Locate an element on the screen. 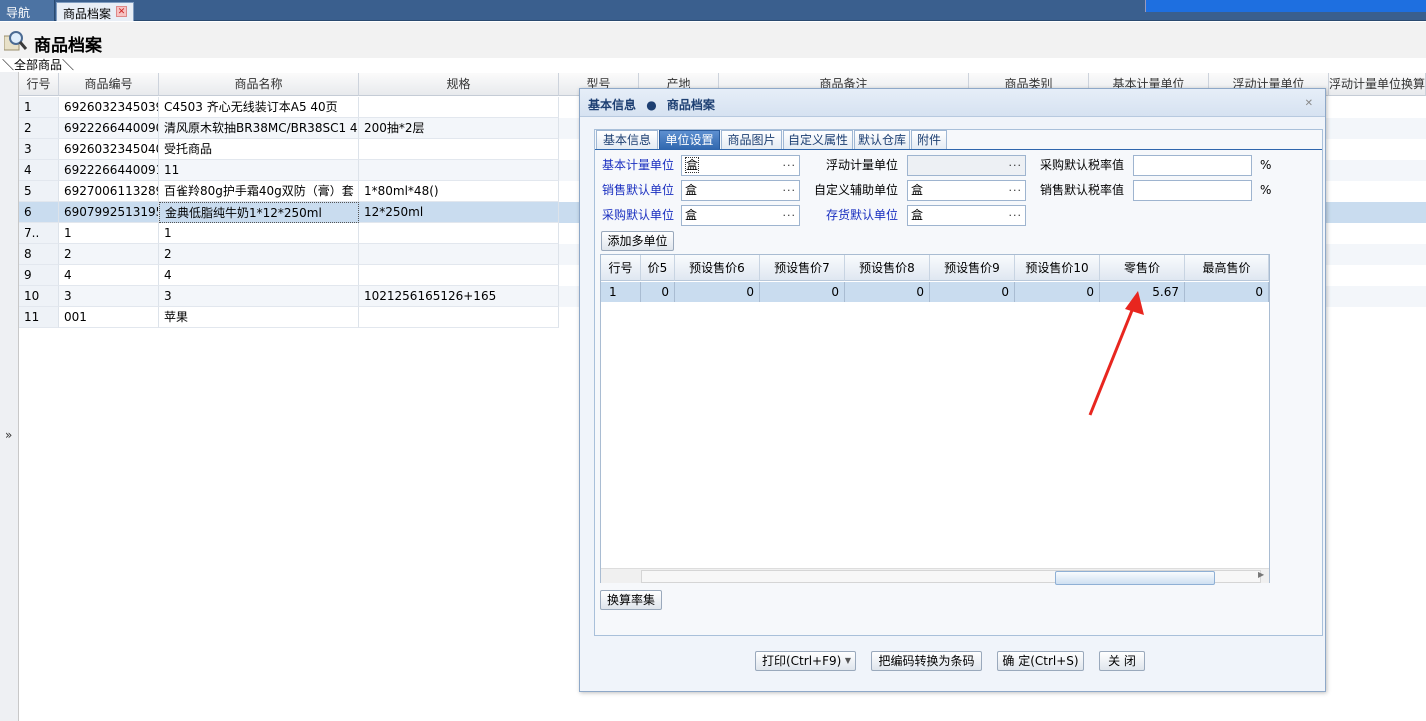 The image size is (1426, 721). column-header: 商品名称 is located at coordinates (259, 84).